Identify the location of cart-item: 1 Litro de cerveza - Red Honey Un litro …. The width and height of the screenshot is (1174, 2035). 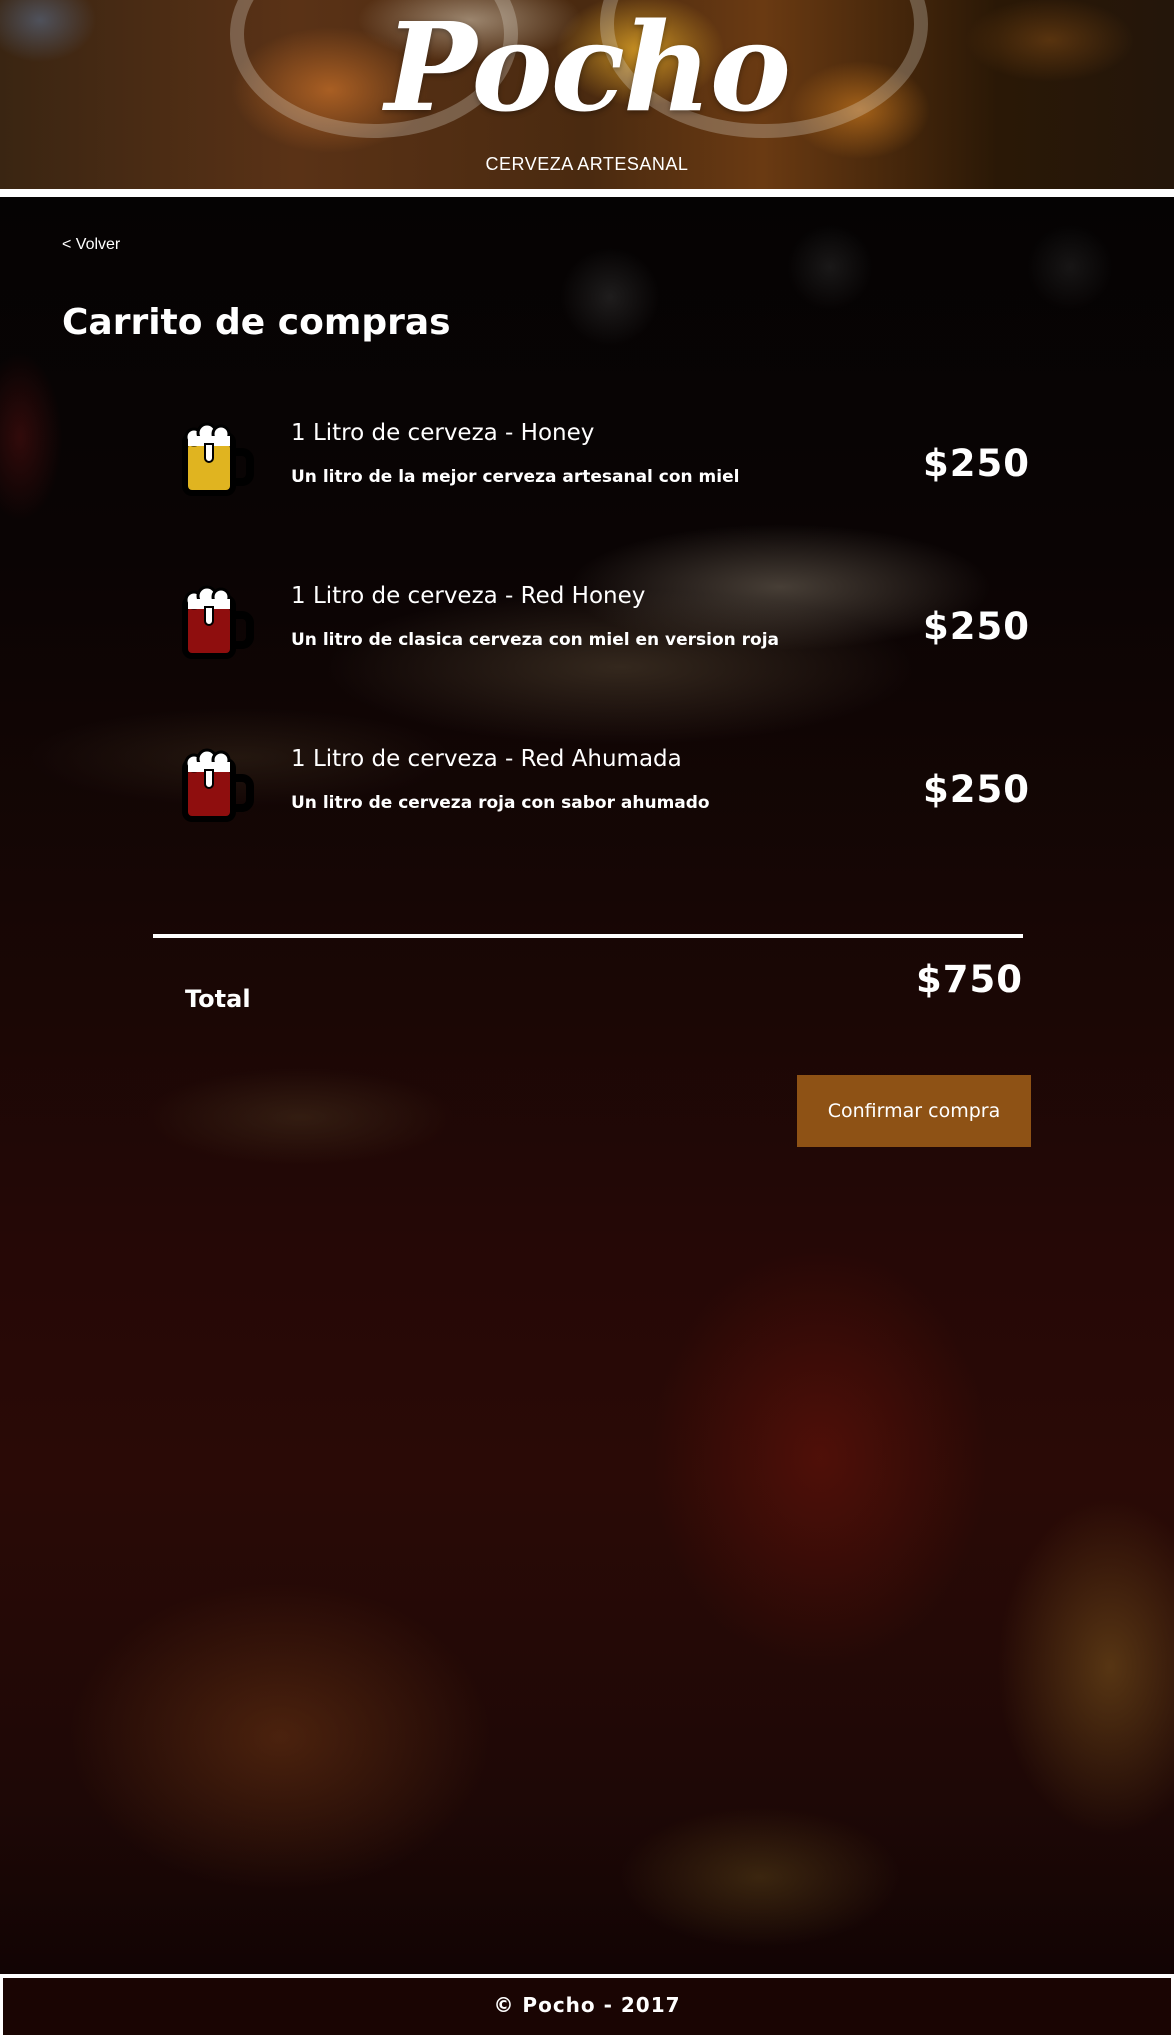
(590, 636).